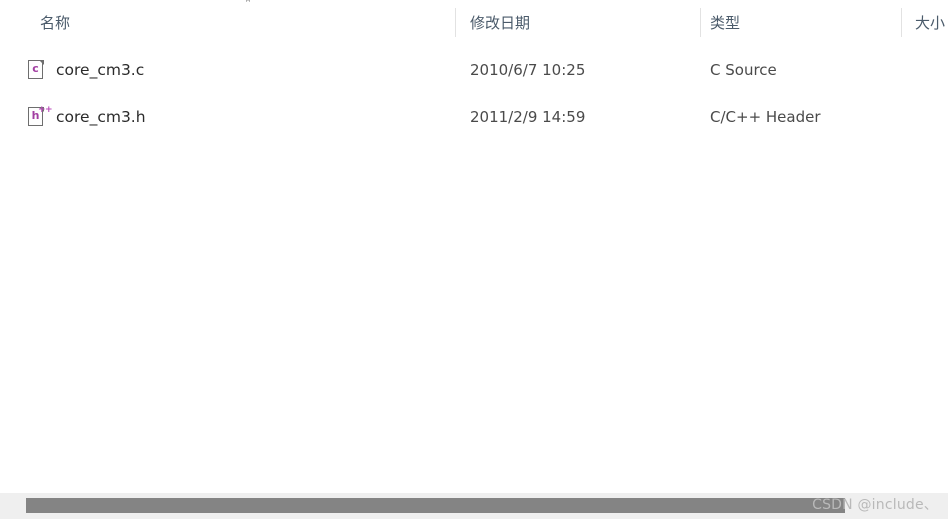  I want to click on file-type-cell: C/C++ Header, so click(765, 117).